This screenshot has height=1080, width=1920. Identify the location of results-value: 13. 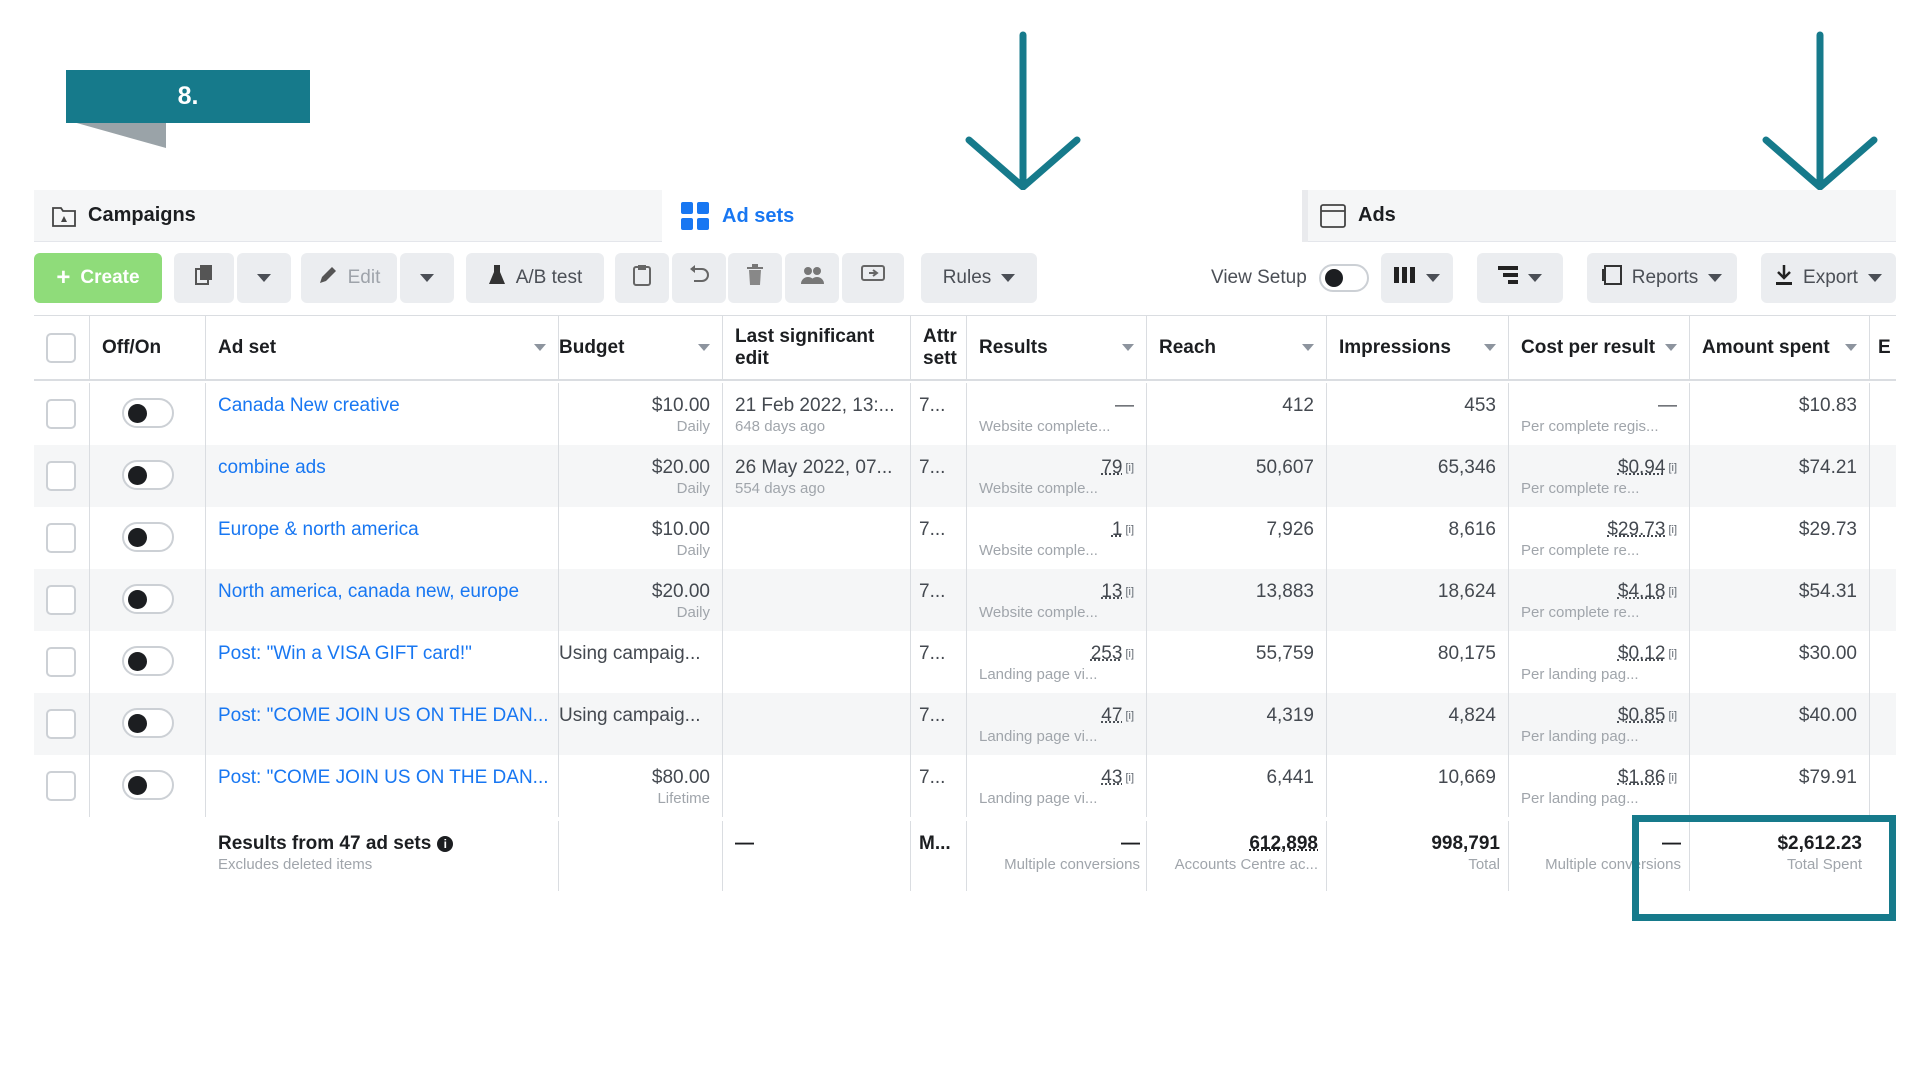
(1111, 591).